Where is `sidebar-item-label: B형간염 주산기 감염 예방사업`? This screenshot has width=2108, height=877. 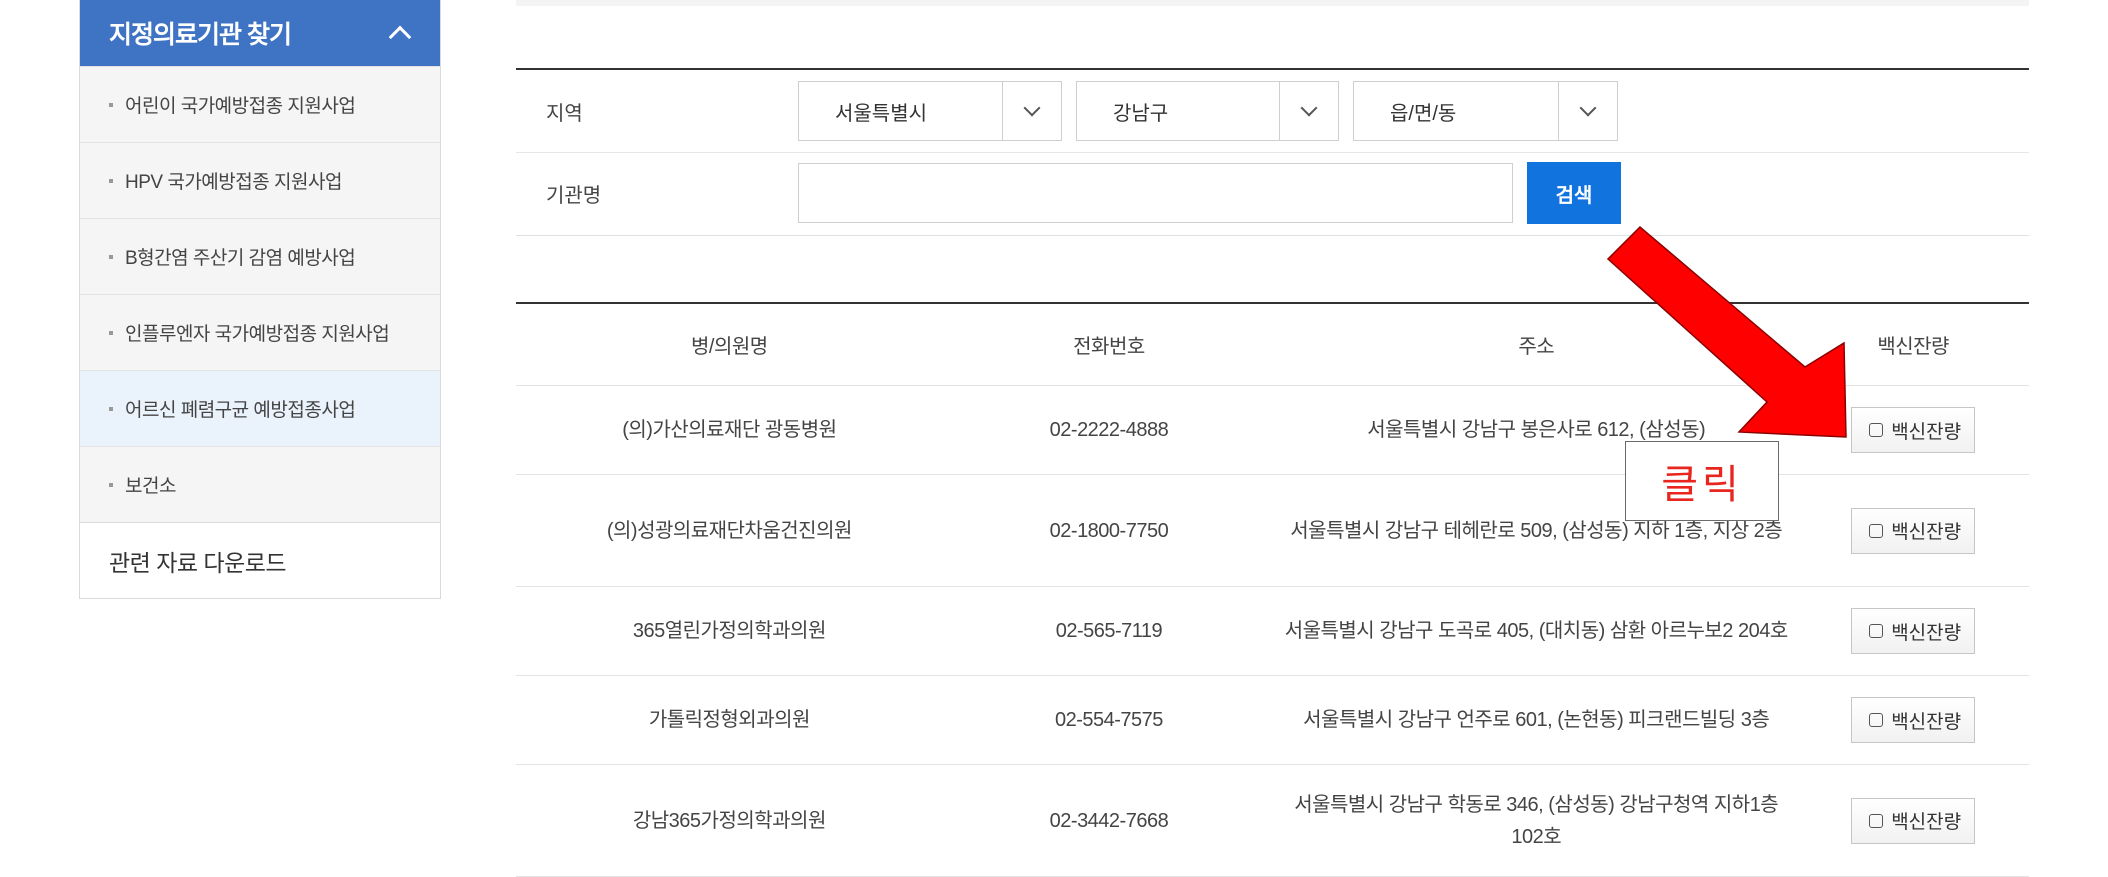 sidebar-item-label: B형간염 주산기 감염 예방사업 is located at coordinates (240, 258).